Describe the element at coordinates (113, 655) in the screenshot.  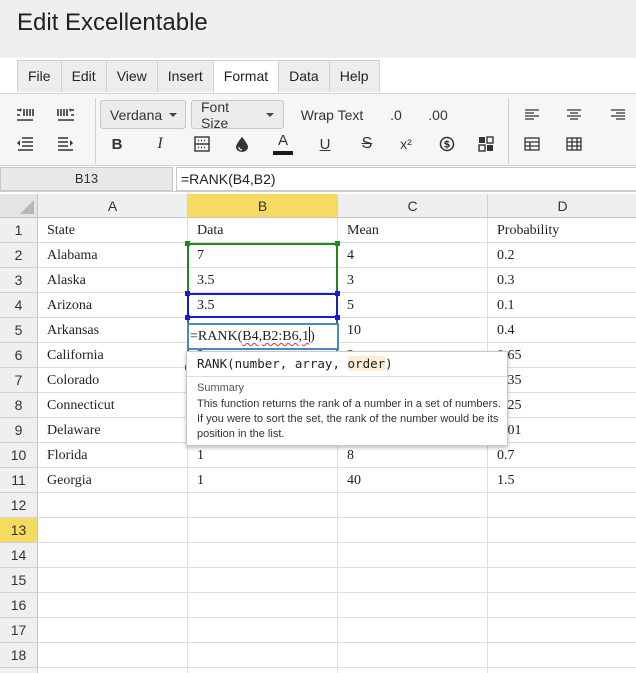
I see `cell-a18` at that location.